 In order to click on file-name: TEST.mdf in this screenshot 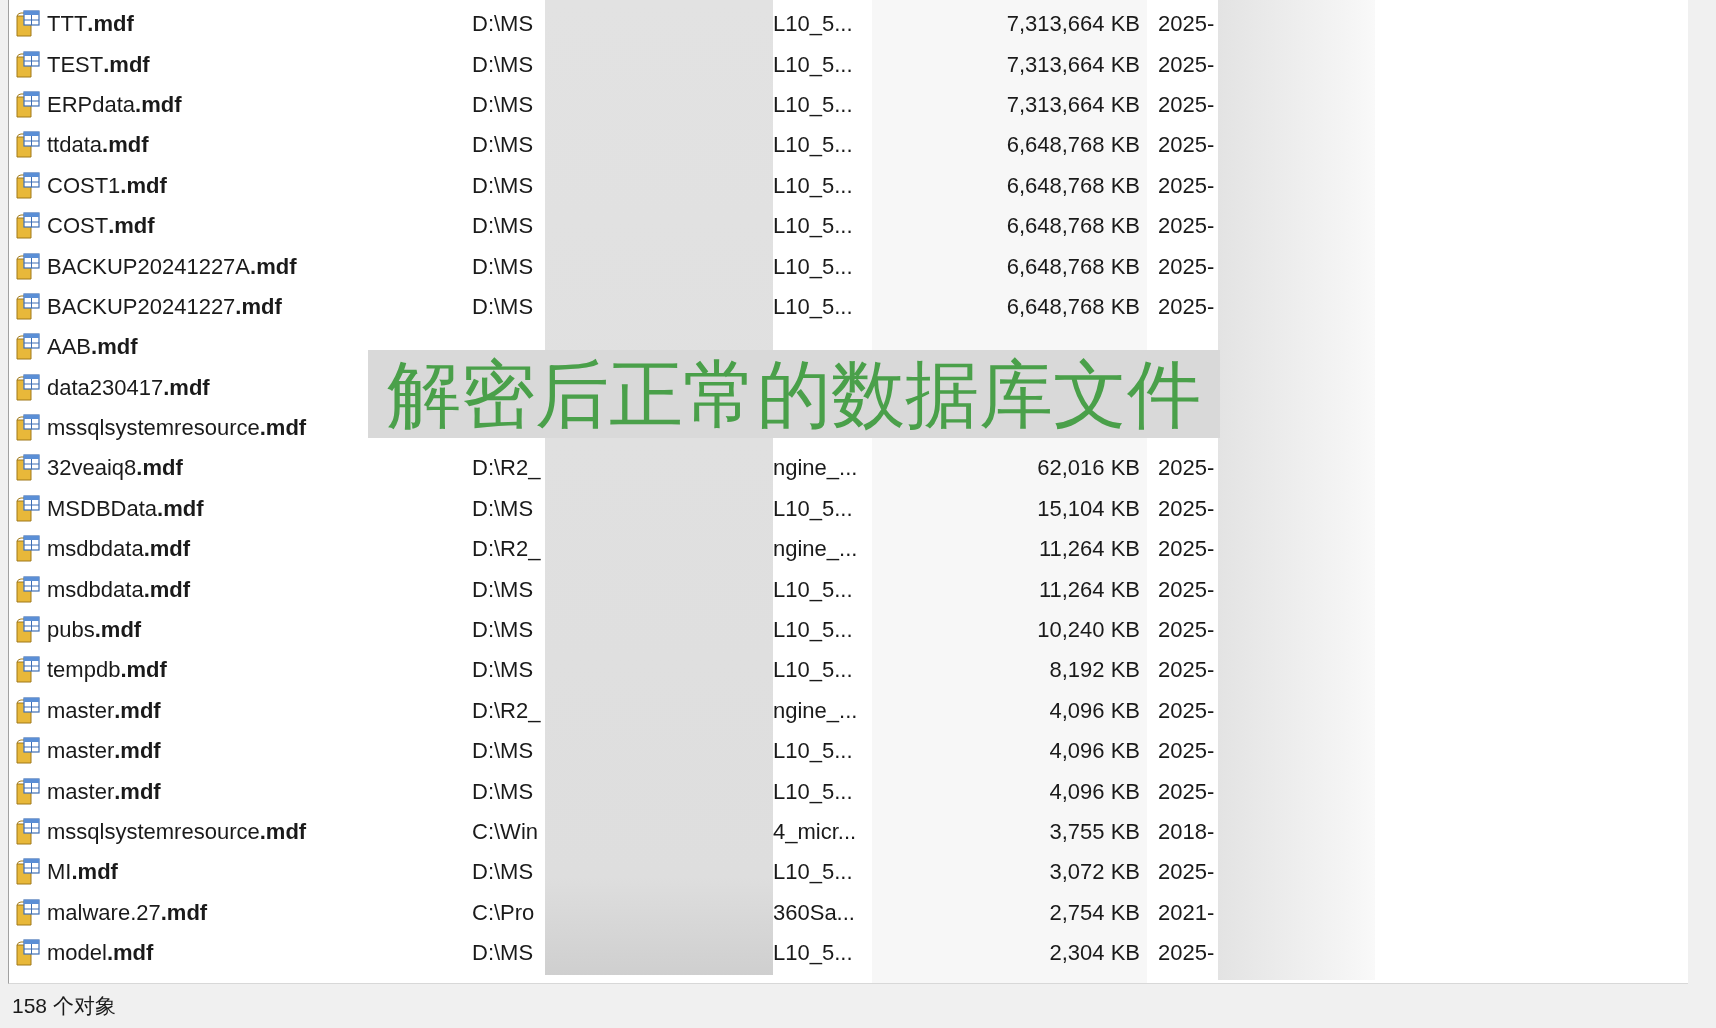, I will do `click(98, 64)`.